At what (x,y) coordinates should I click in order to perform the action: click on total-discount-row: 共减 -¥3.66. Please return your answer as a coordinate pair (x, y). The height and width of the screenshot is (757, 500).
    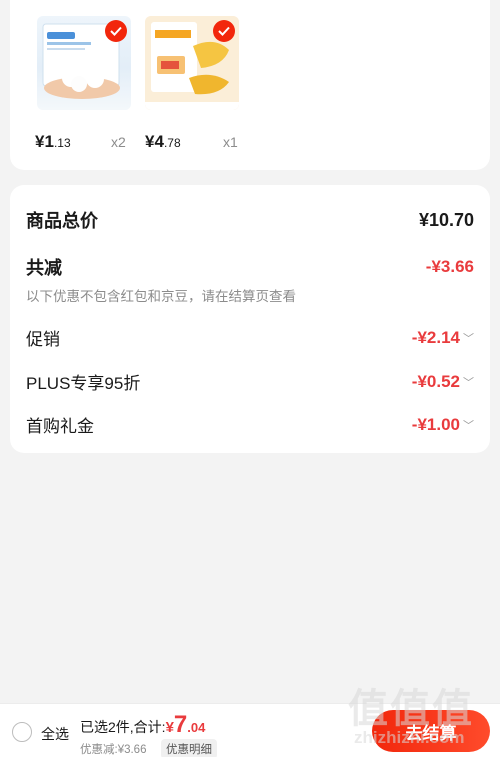
    Looking at the image, I should click on (250, 267).